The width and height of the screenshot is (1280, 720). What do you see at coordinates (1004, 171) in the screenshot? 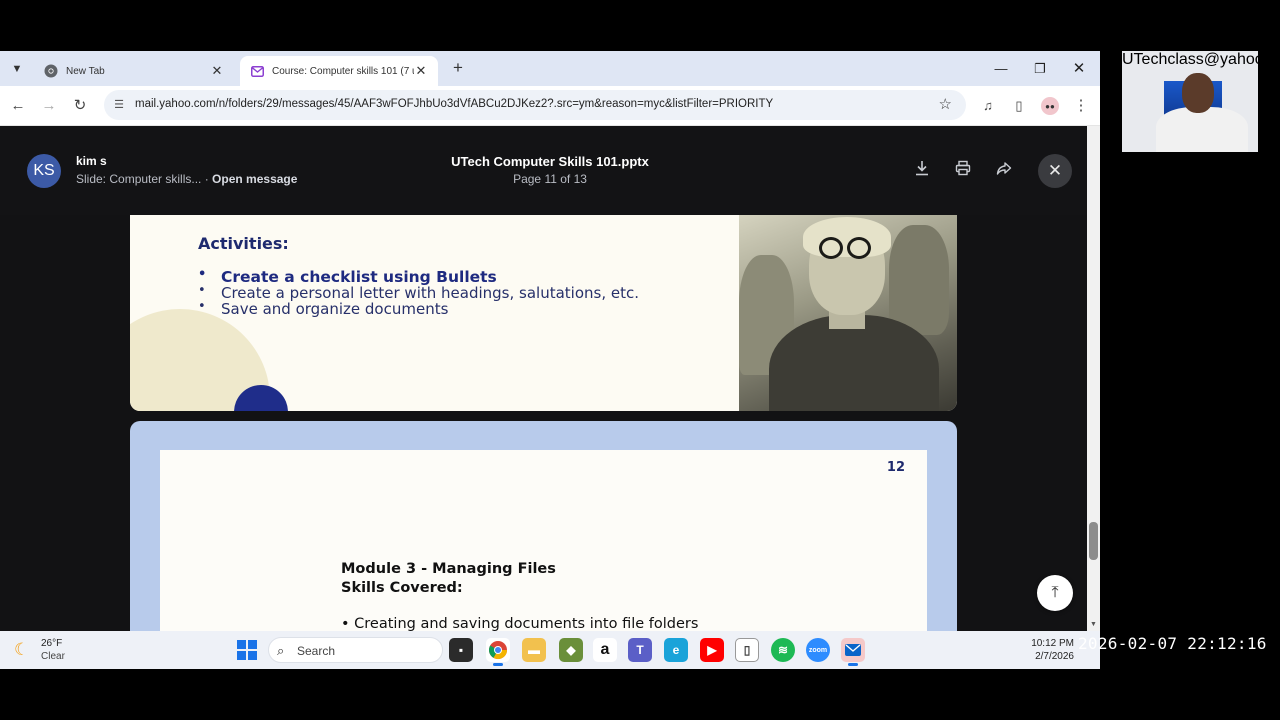
I see `forward-share-icon` at bounding box center [1004, 171].